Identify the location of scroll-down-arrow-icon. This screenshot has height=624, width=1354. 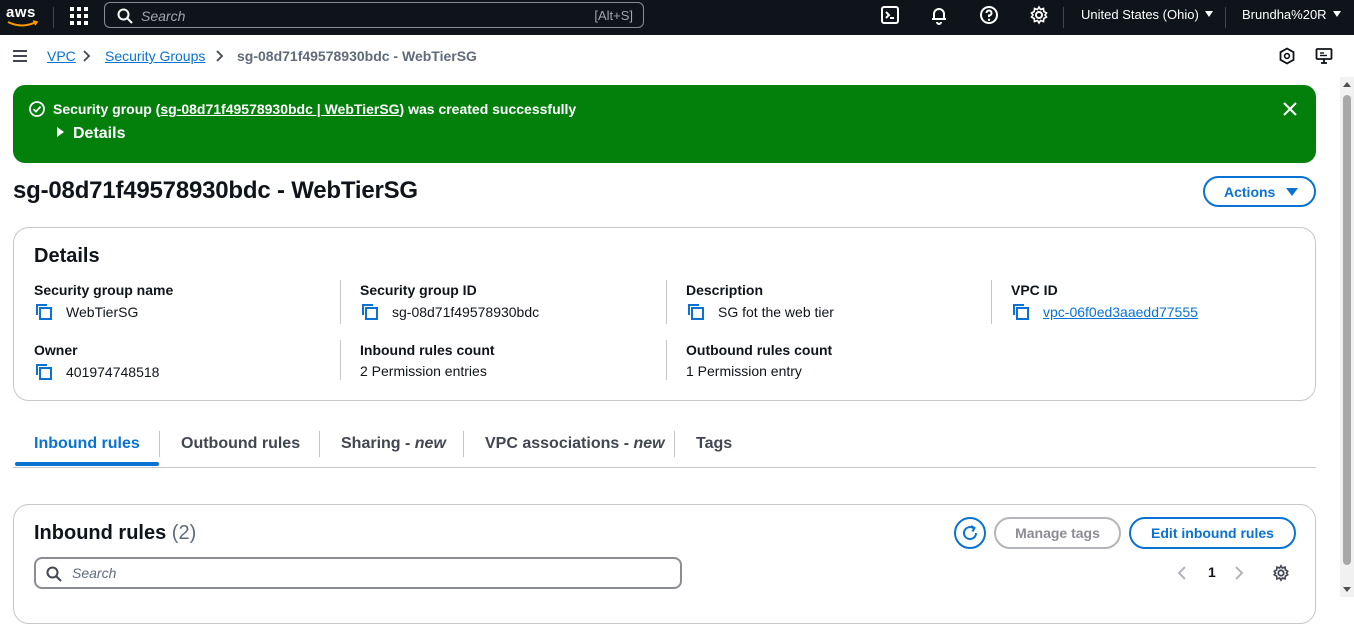
(1347, 589).